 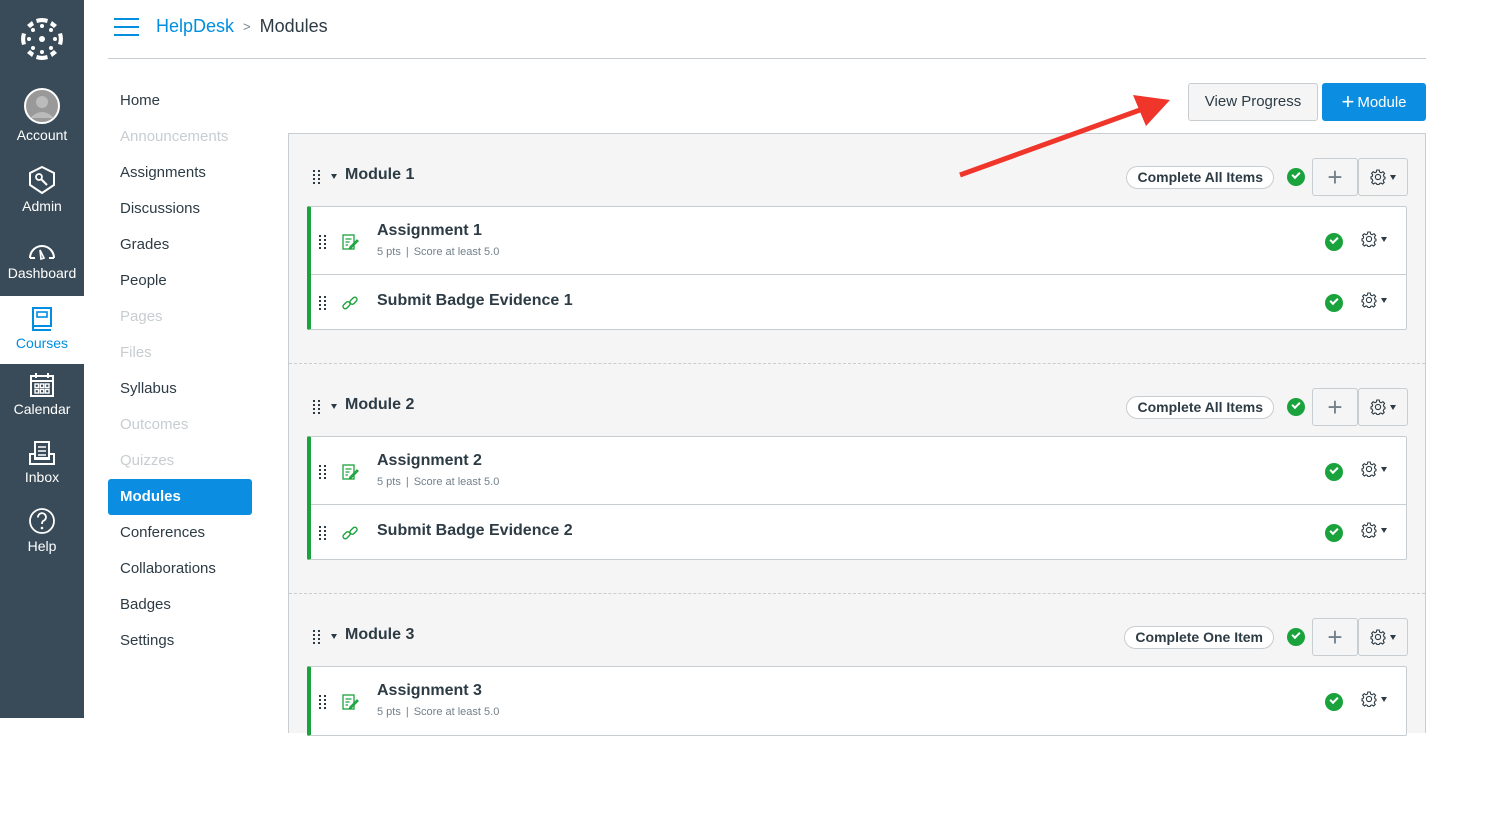 What do you see at coordinates (126, 27) in the screenshot?
I see `hamburger-menu-icon` at bounding box center [126, 27].